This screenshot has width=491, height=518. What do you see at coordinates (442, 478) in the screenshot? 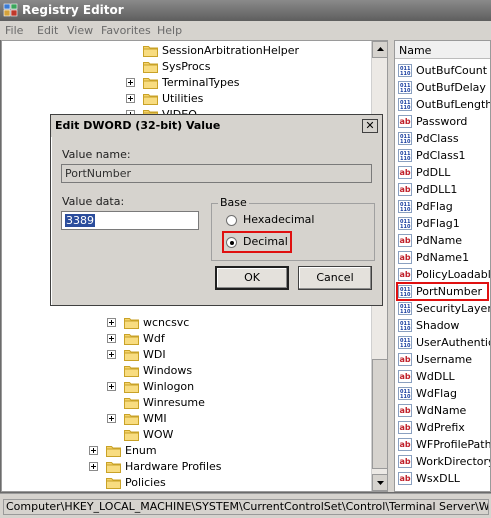
I see `value-row: ab WsxDLL` at bounding box center [442, 478].